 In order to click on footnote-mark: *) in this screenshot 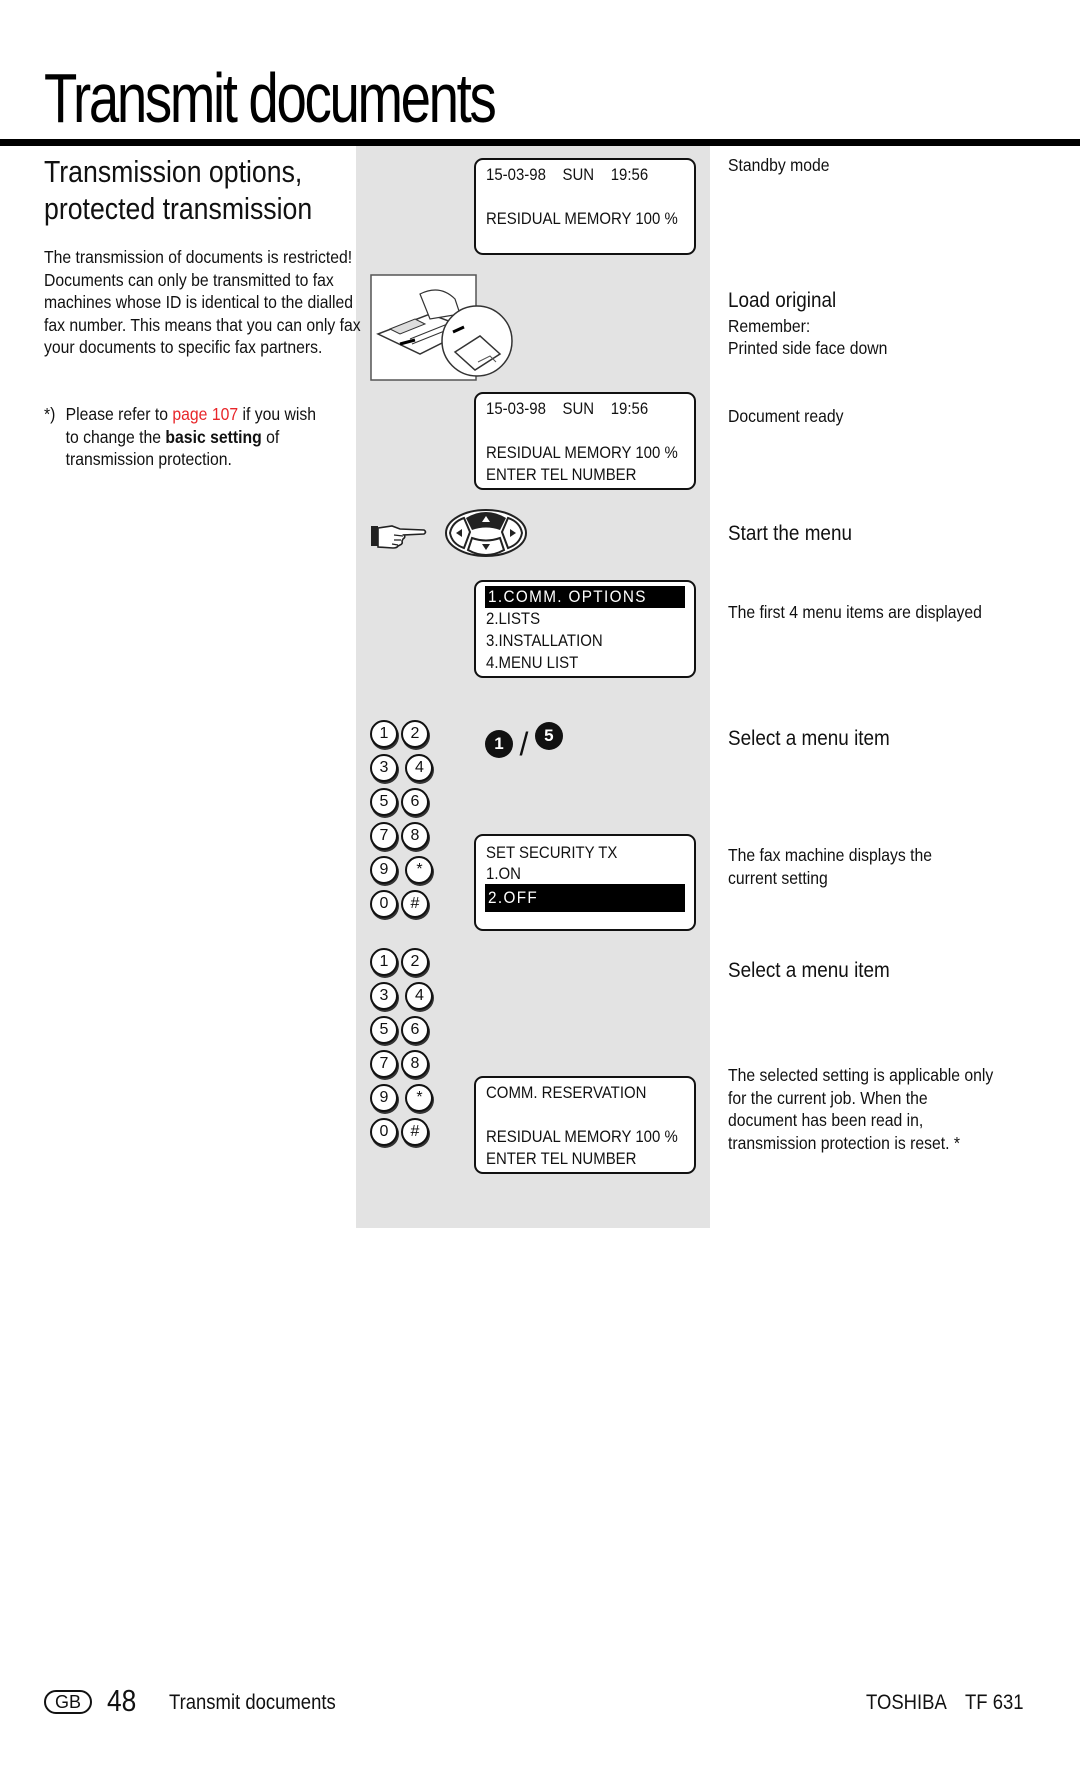, I will do `click(50, 414)`.